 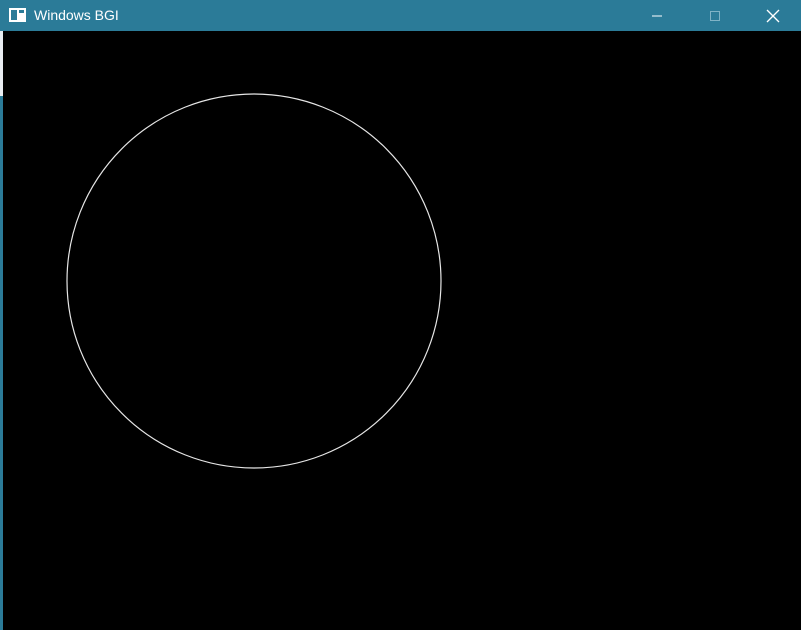 What do you see at coordinates (76, 15) in the screenshot?
I see `window-title: Windows BGI` at bounding box center [76, 15].